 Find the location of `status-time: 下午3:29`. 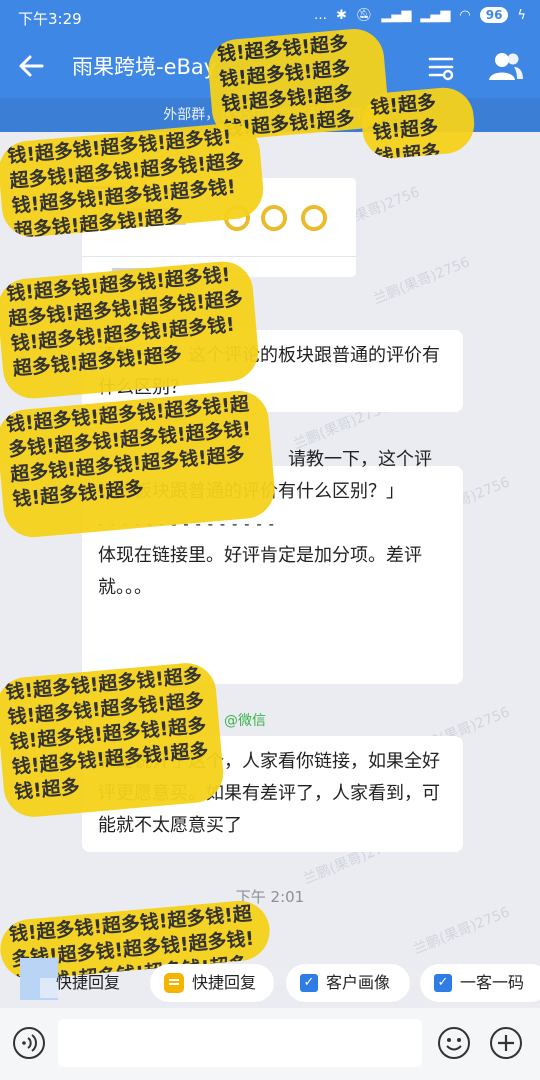

status-time: 下午3:29 is located at coordinates (50, 19).